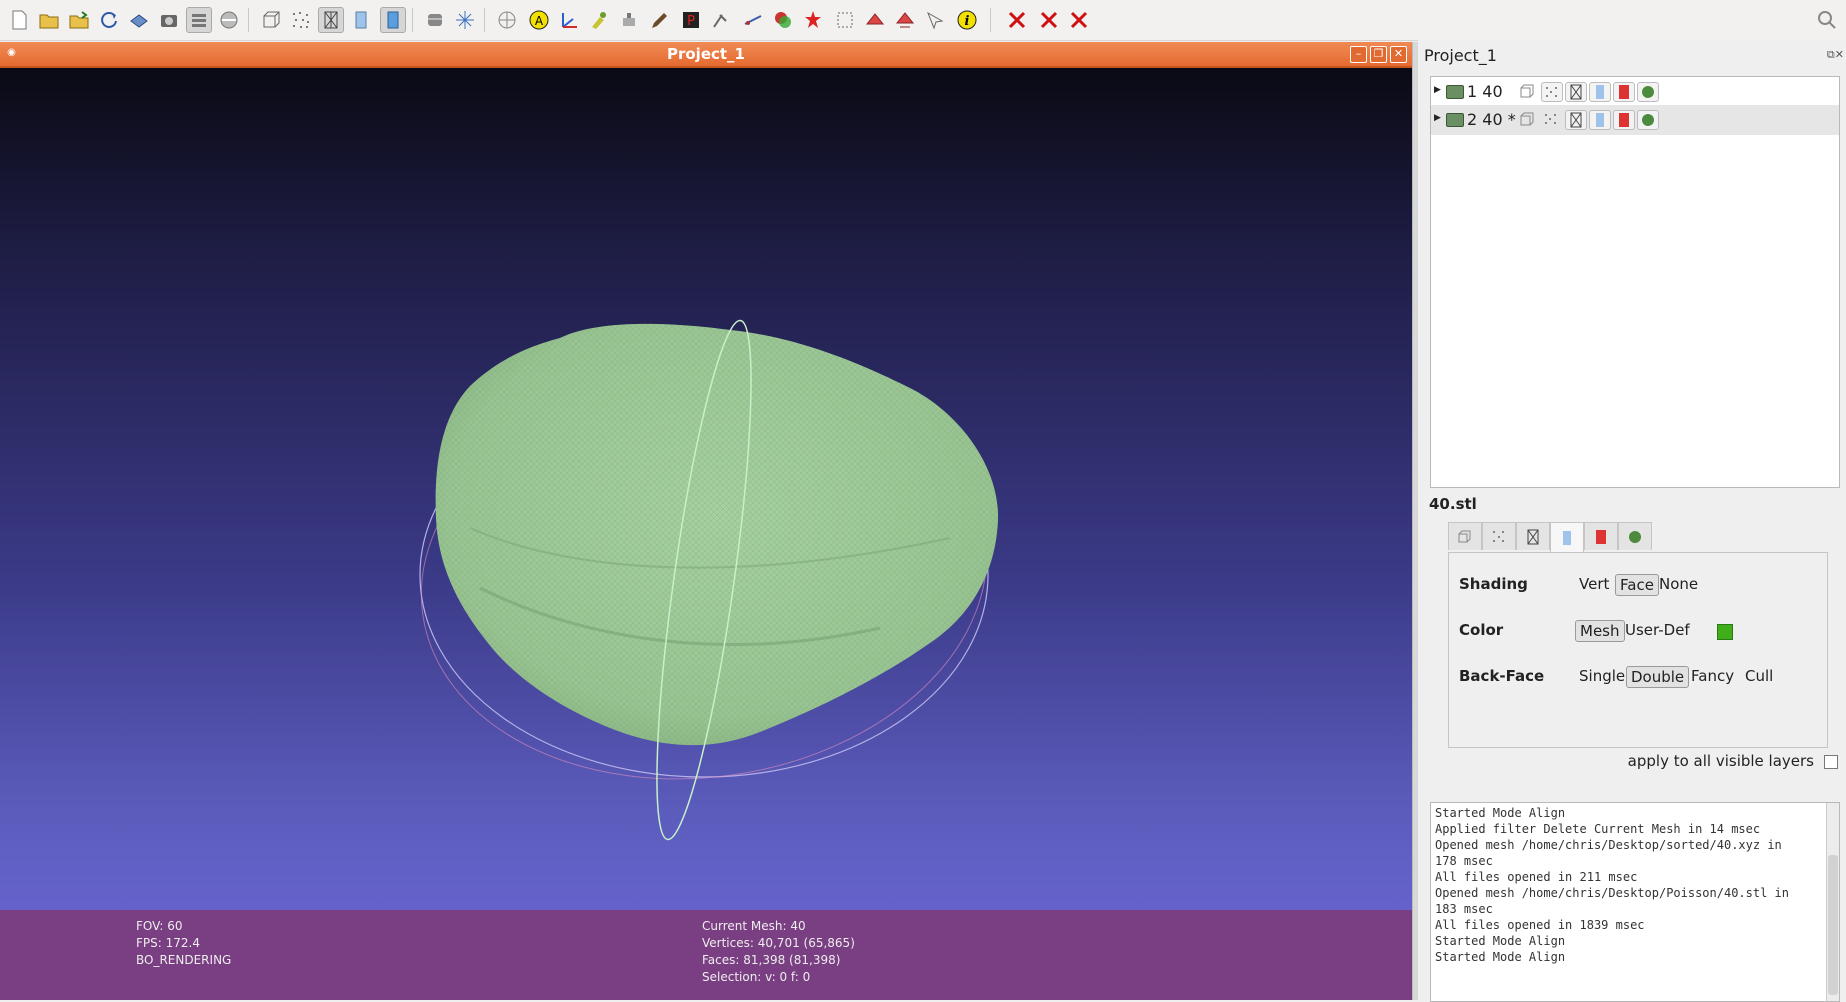 This screenshot has width=1846, height=1002. What do you see at coordinates (79, 20) in the screenshot?
I see `import-mesh-icon` at bounding box center [79, 20].